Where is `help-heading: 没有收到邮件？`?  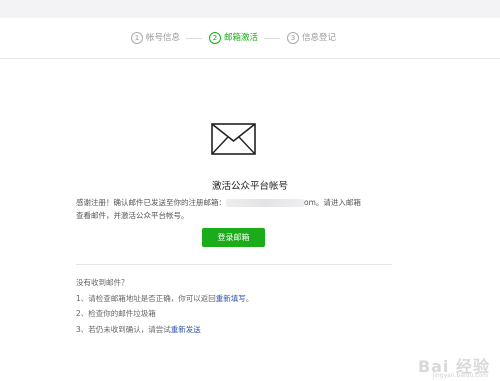
help-heading: 没有收到邮件？ is located at coordinates (102, 282).